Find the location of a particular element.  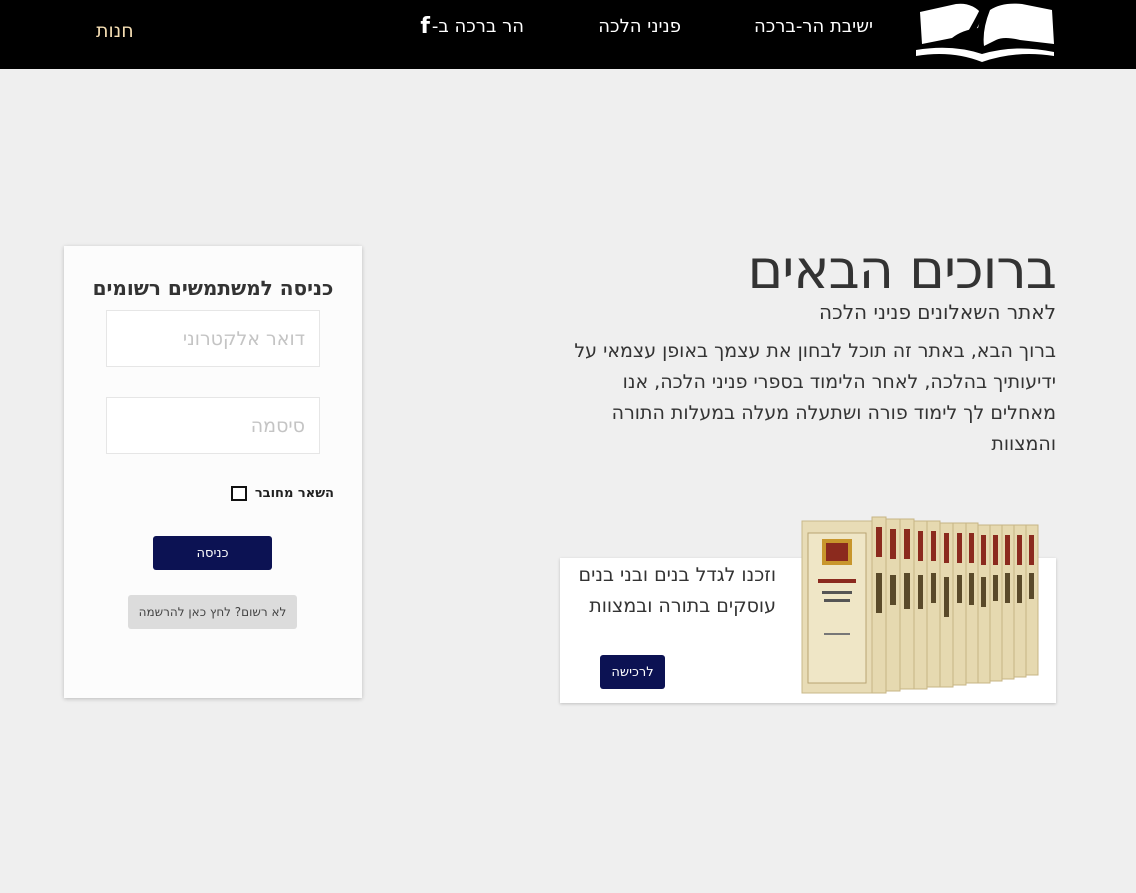

purchase-button: לרכישה is located at coordinates (632, 672).